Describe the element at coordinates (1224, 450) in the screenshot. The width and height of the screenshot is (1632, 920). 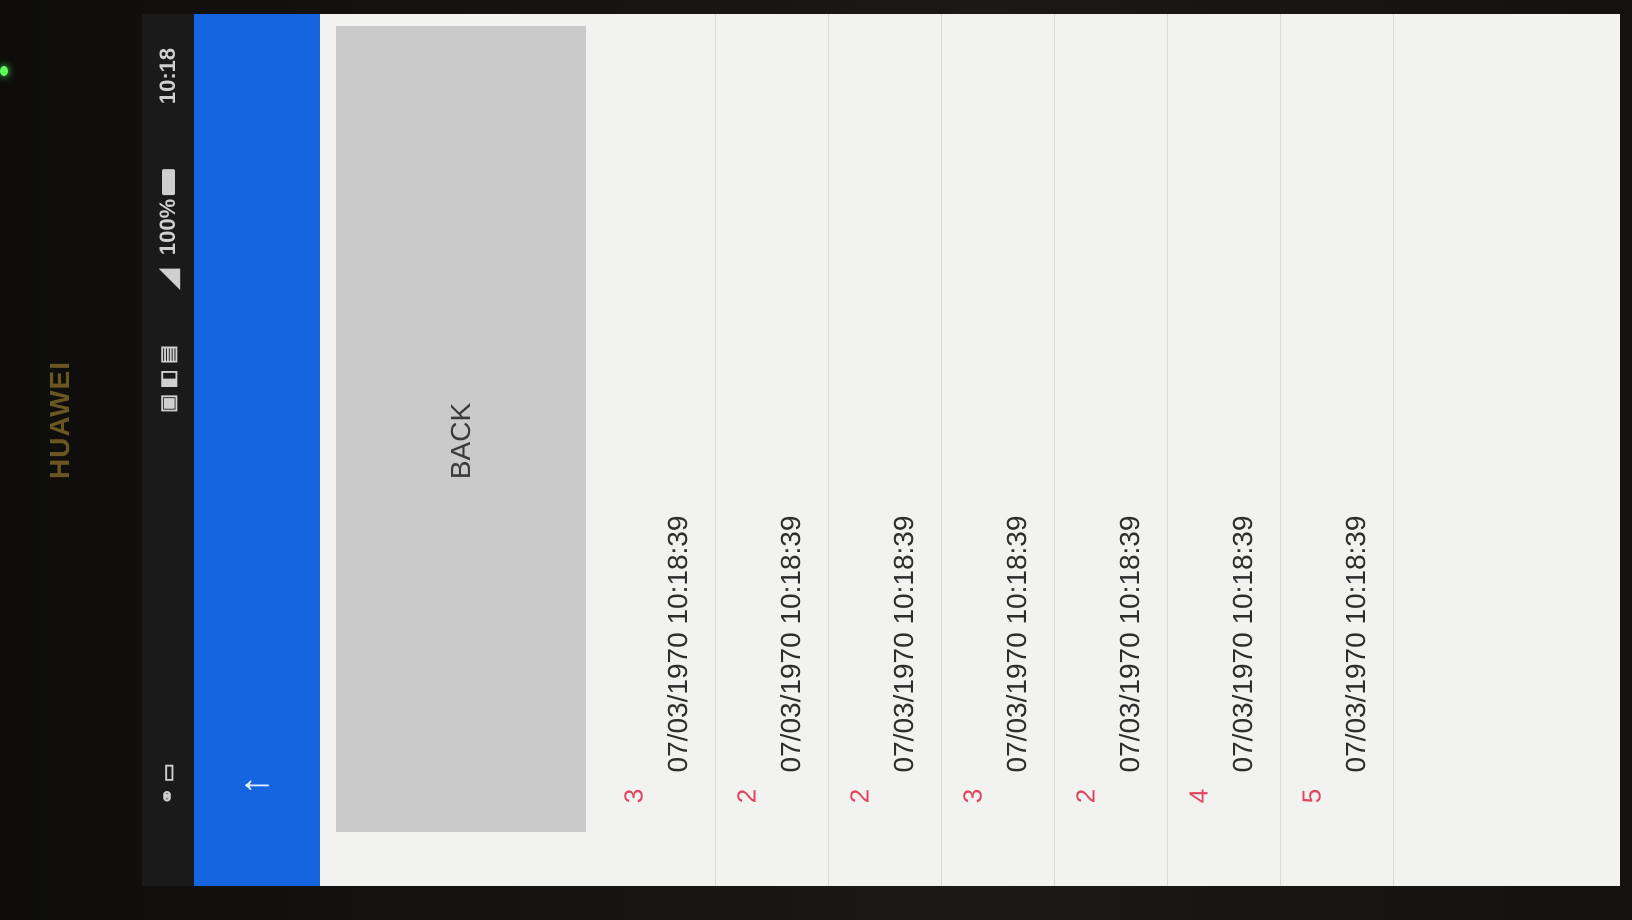
I see `list-item: 4 07/03/1970 10:18:39` at that location.